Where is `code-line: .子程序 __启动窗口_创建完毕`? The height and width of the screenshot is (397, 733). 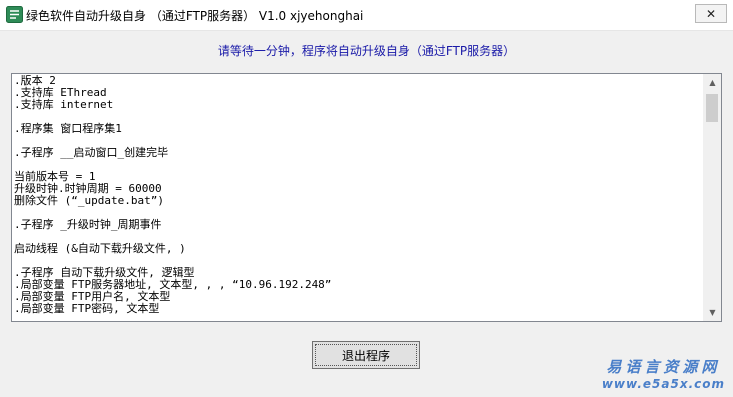
code-line: .子程序 __启动窗口_创建完毕 is located at coordinates (91, 152).